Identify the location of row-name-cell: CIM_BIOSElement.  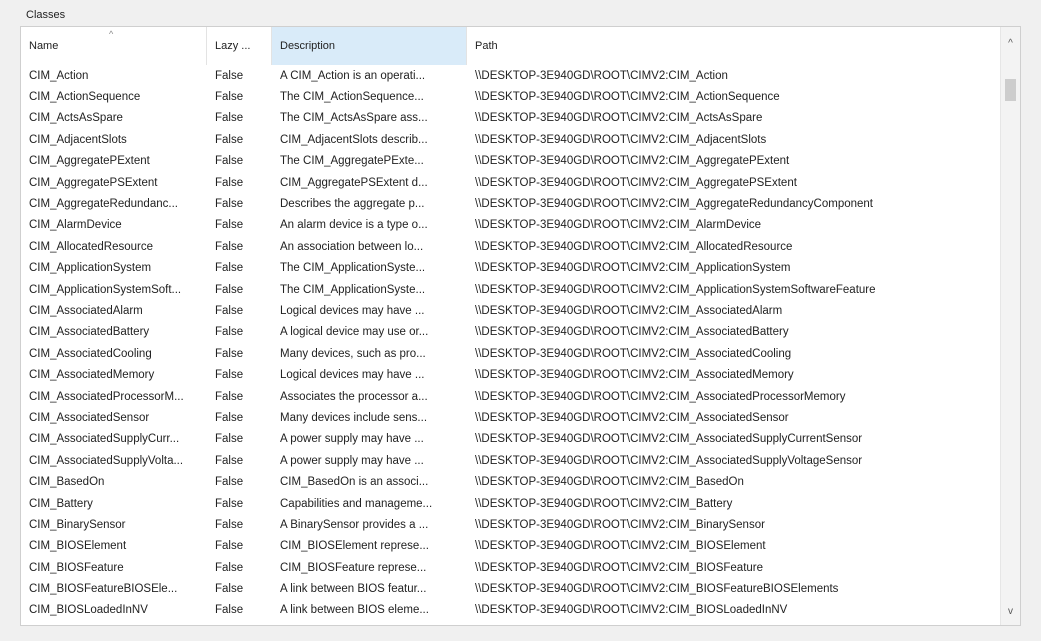
(78, 546).